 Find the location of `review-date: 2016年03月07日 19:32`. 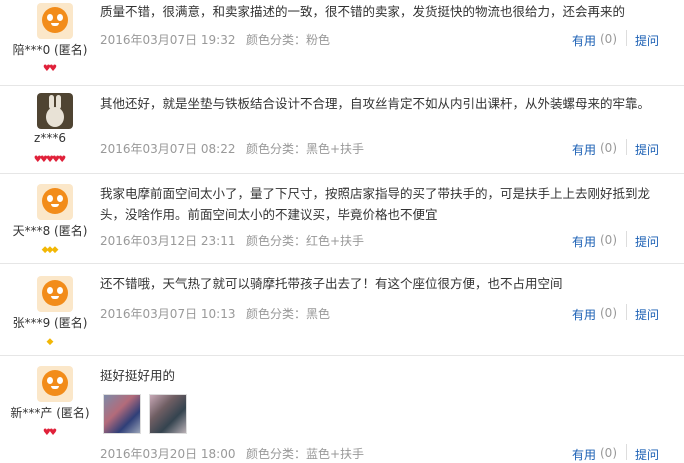

review-date: 2016年03月07日 19:32 is located at coordinates (168, 40).